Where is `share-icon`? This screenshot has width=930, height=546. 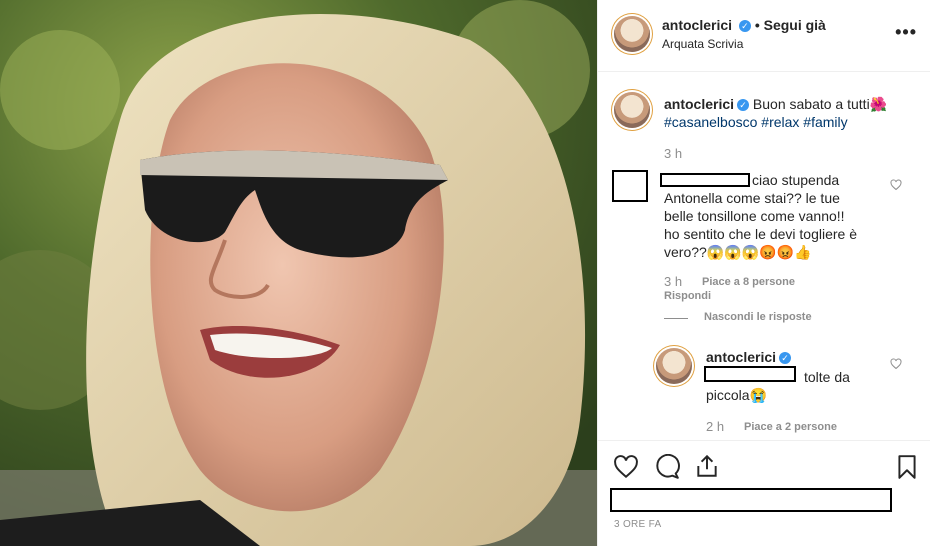
share-icon is located at coordinates (707, 466).